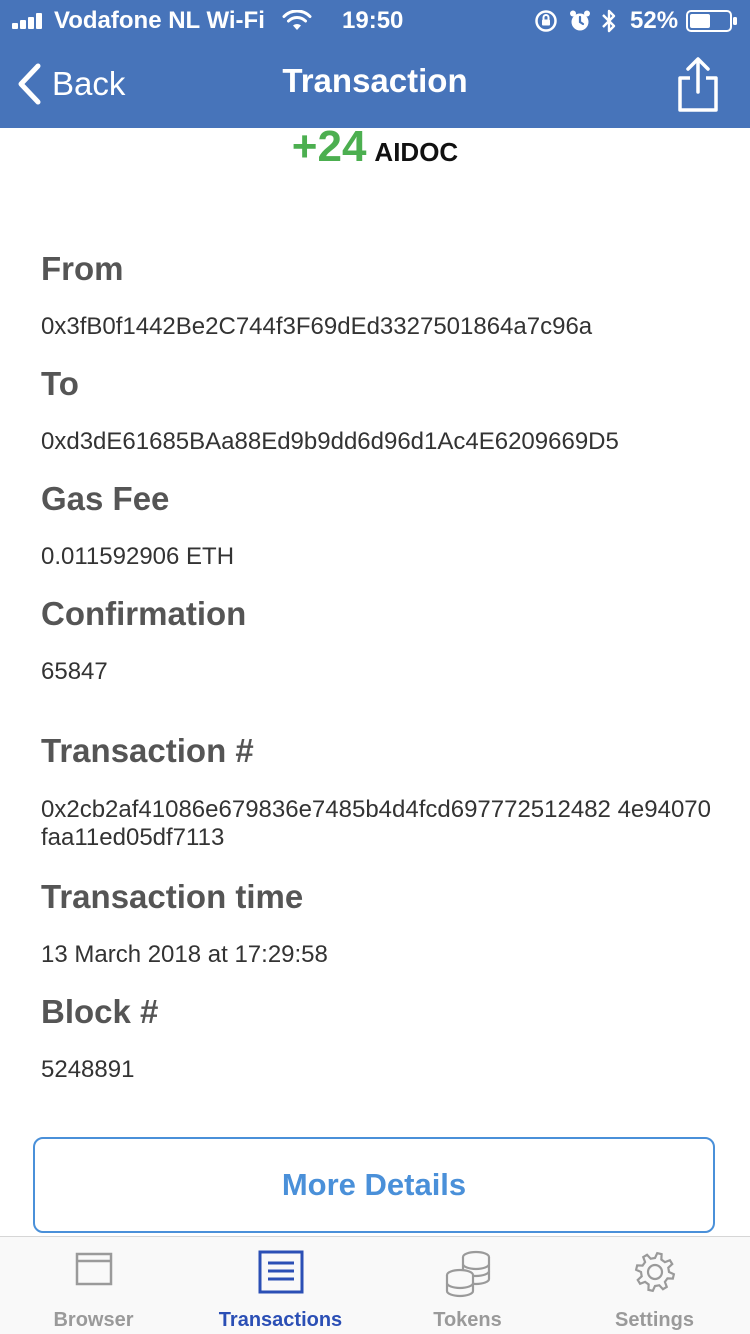 The height and width of the screenshot is (1334, 750). What do you see at coordinates (93, 1269) in the screenshot?
I see `browser-window-icon` at bounding box center [93, 1269].